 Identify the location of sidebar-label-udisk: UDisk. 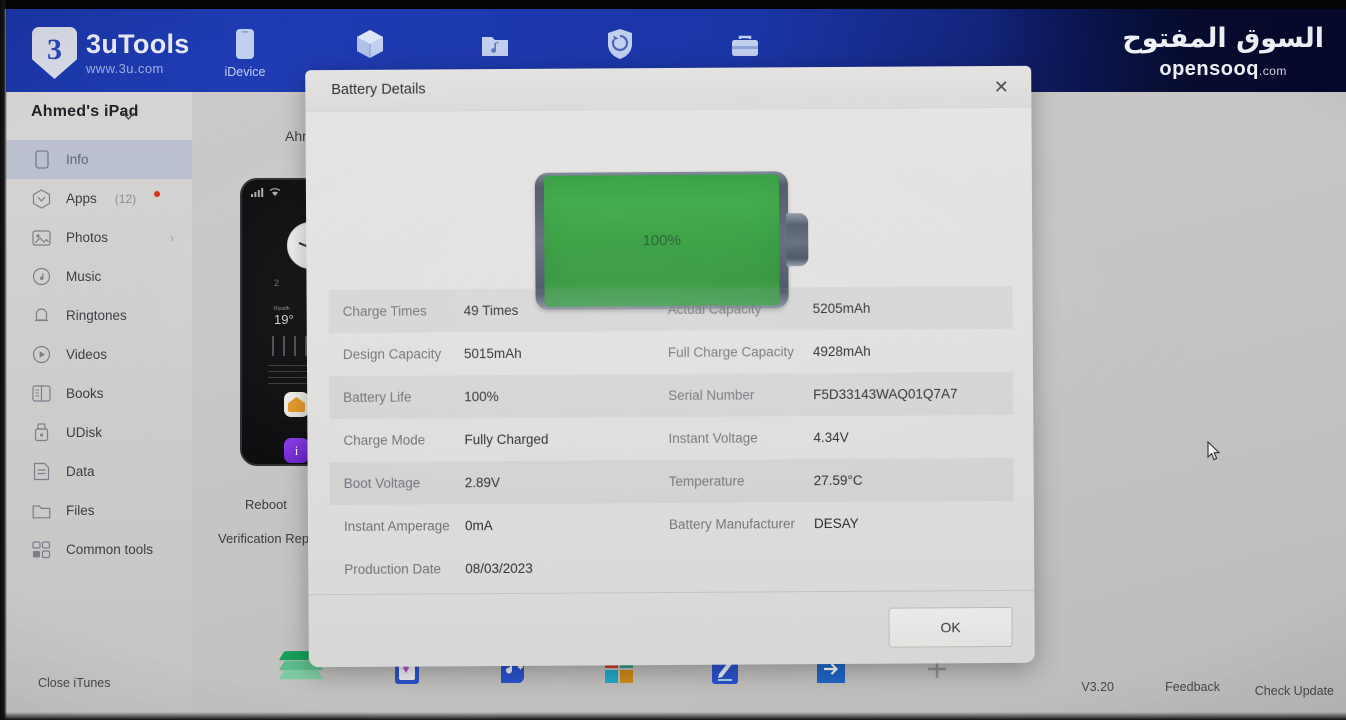
(84, 432).